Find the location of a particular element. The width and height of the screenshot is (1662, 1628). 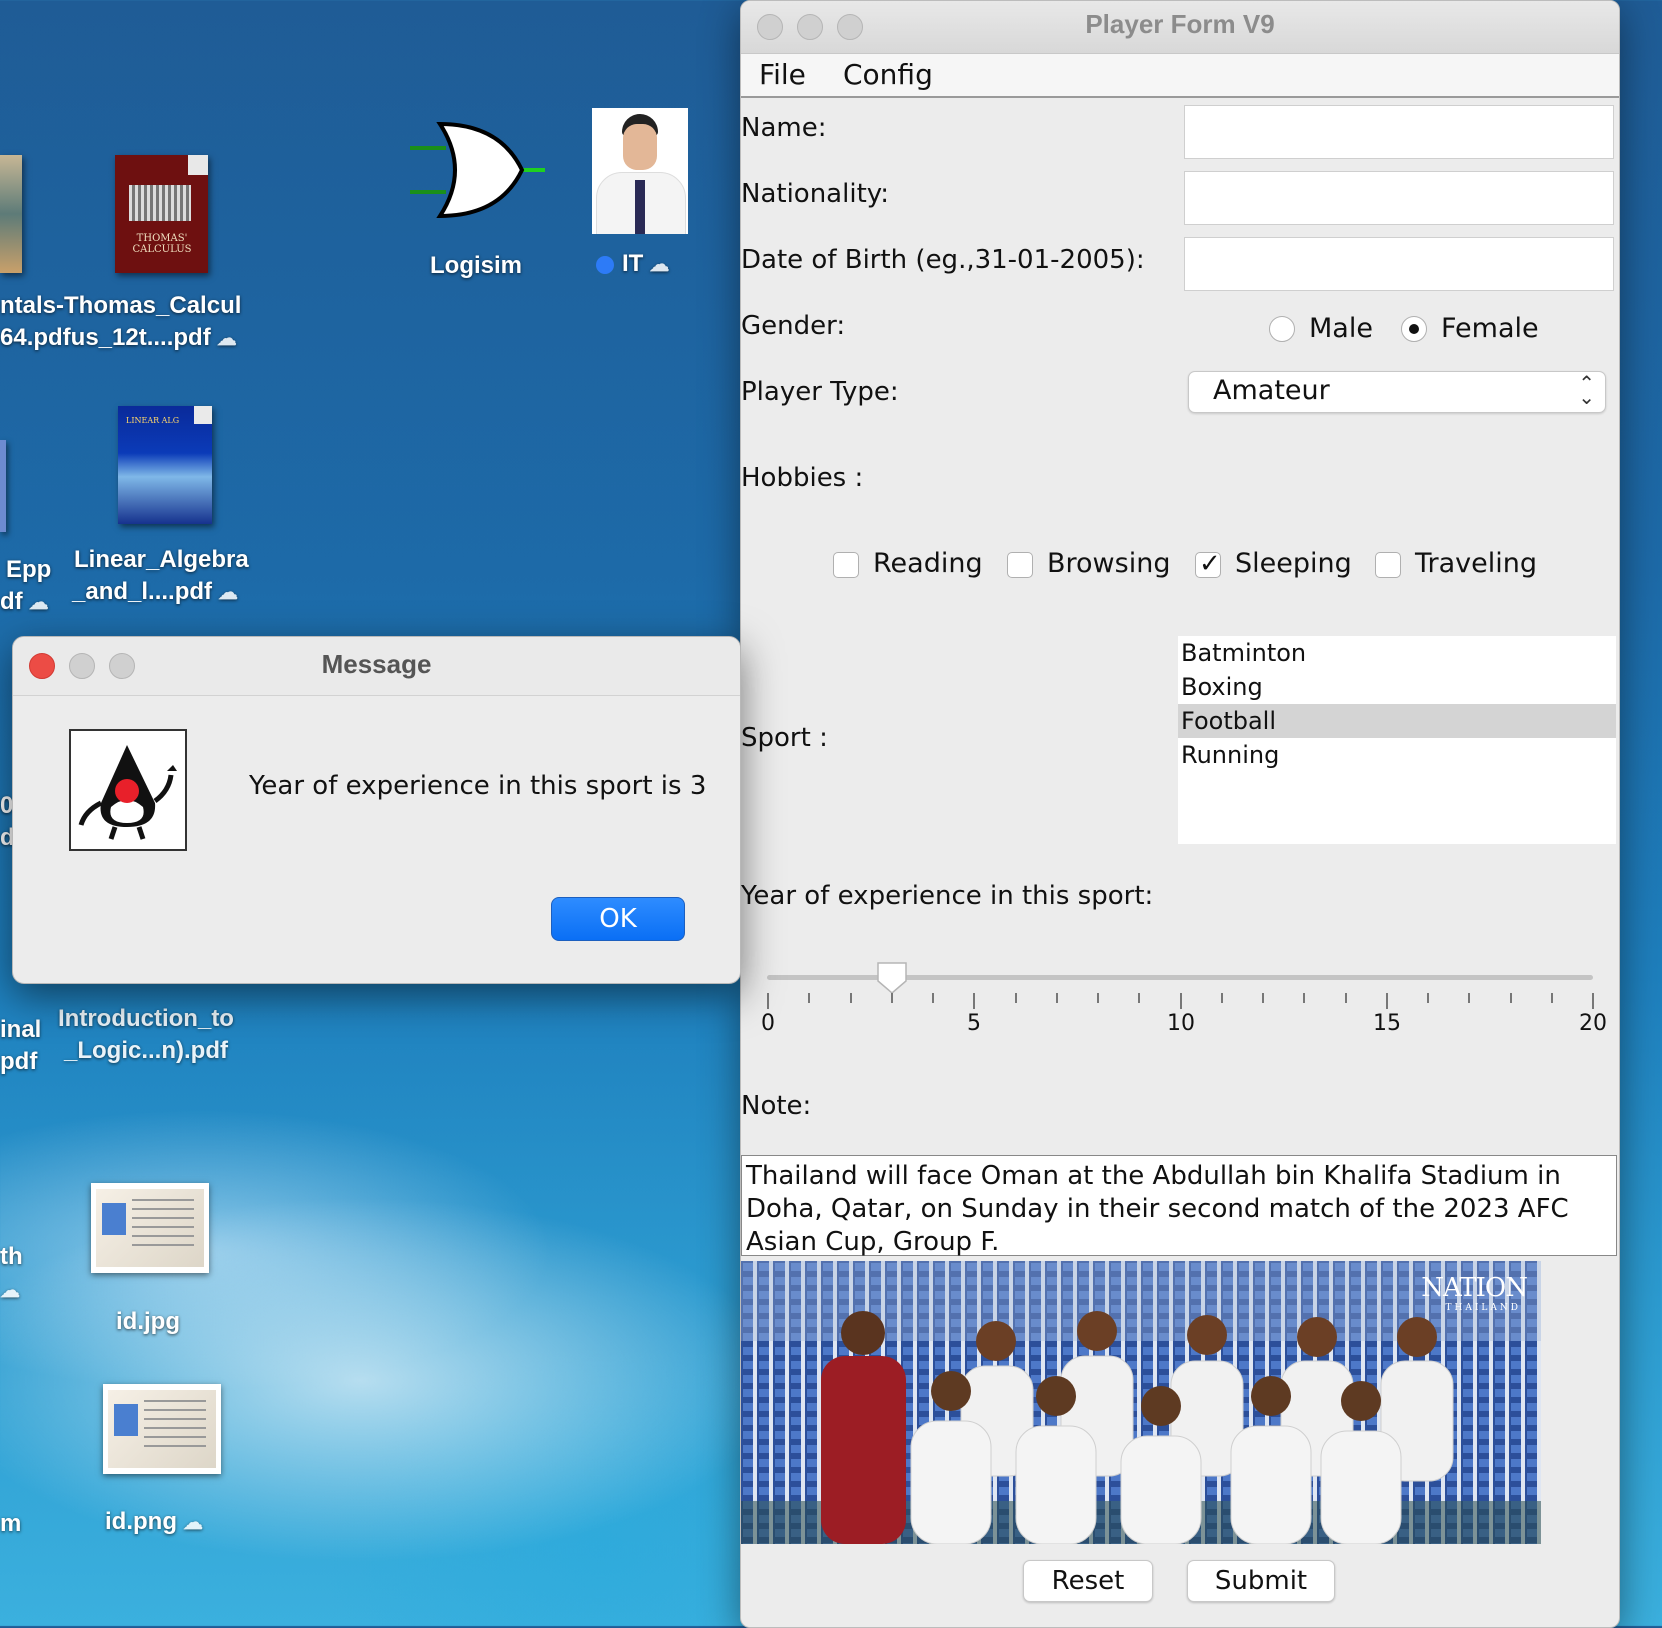

desktop-icon-label-calculus-1: ntals-Thomas_Calcul is located at coordinates (120, 306).